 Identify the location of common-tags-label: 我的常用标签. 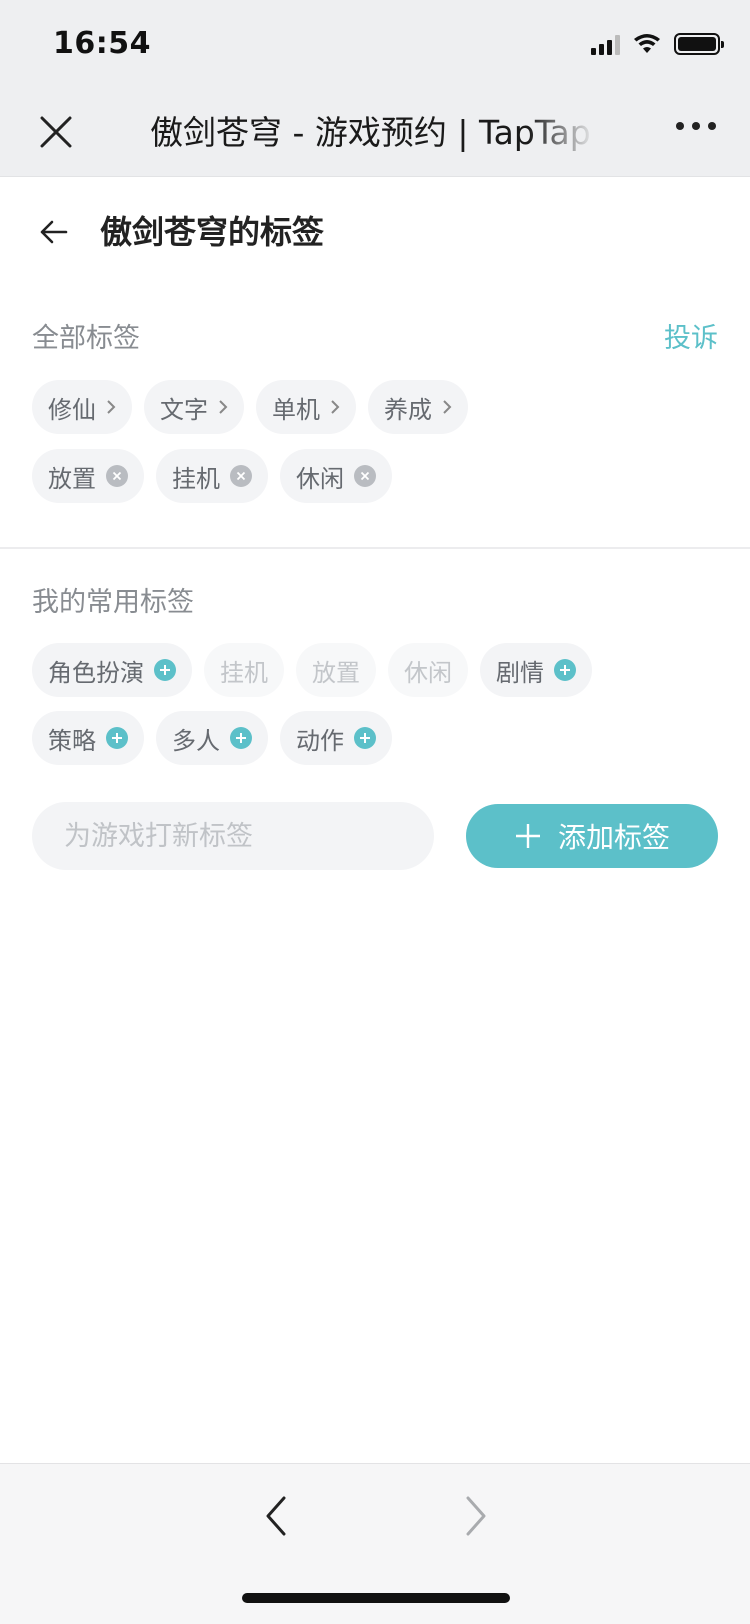
(113, 602).